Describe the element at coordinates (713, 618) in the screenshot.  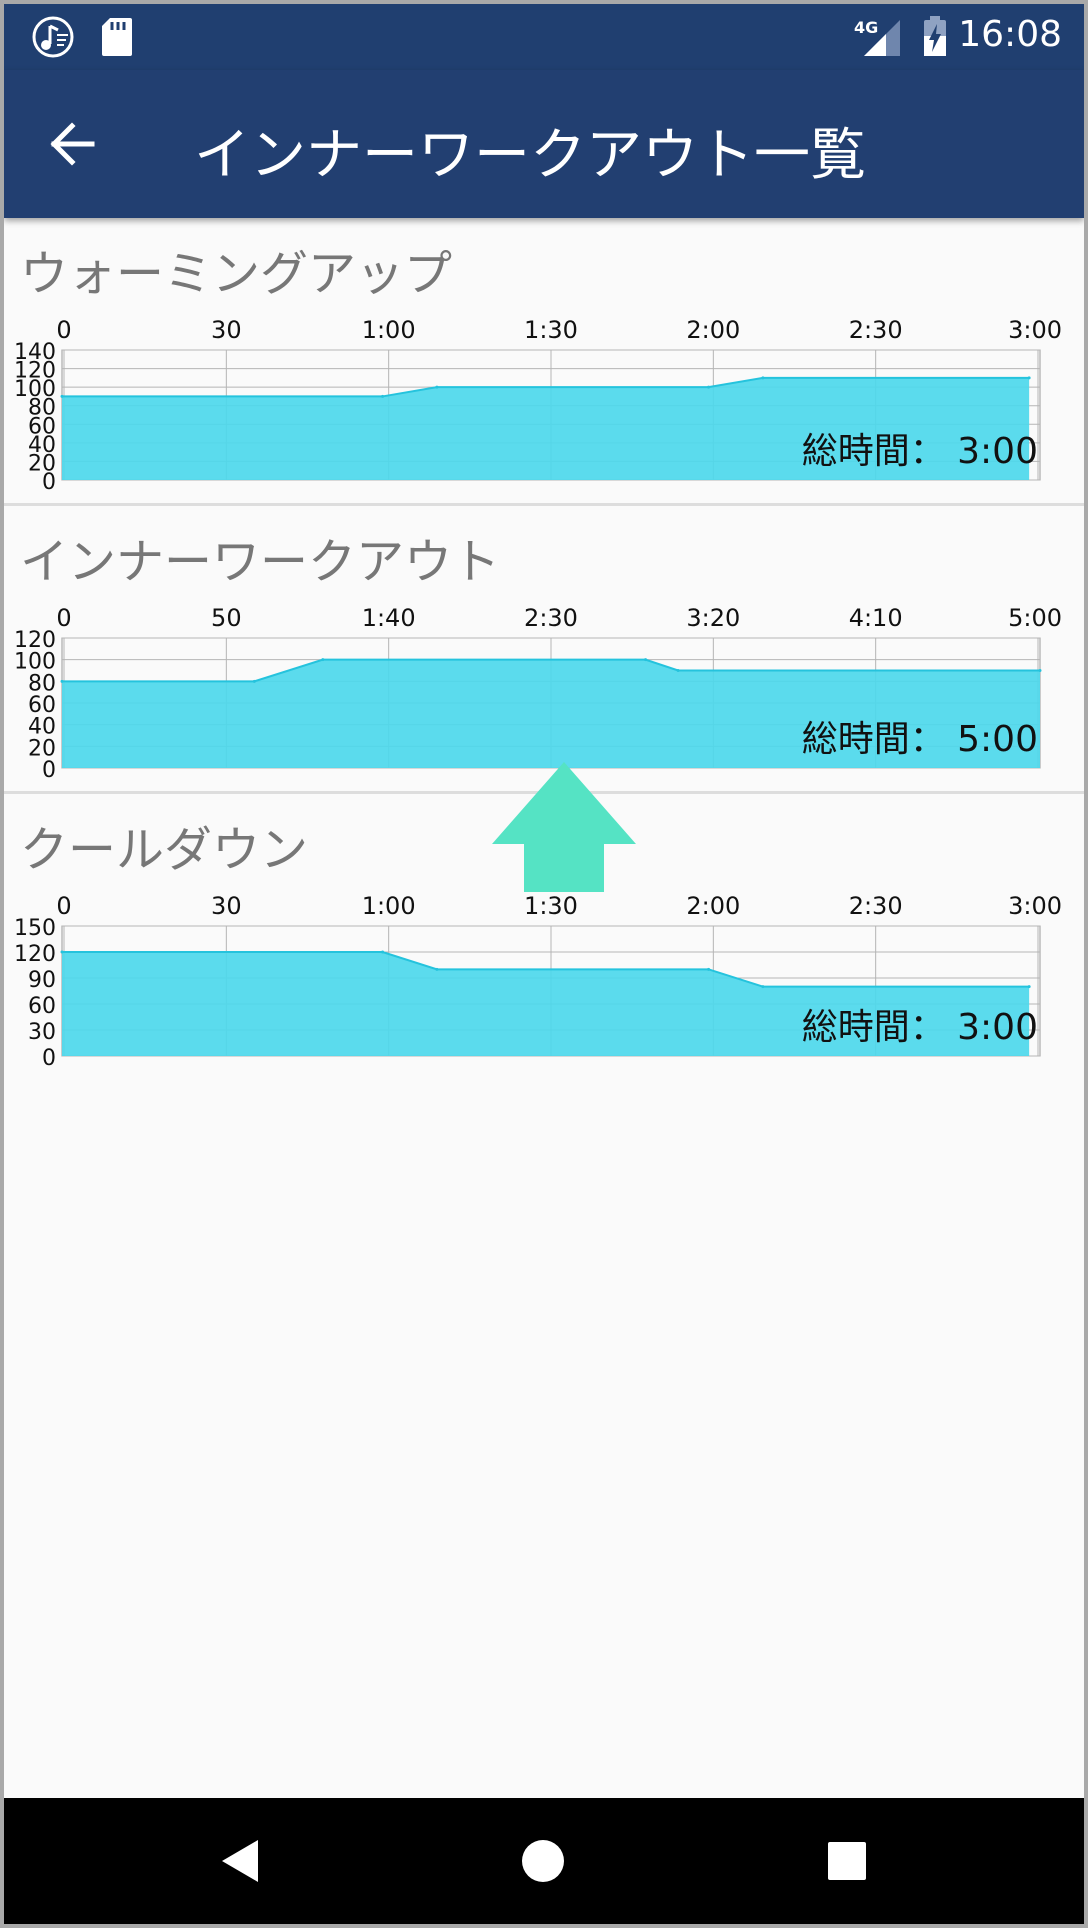
I see `x-tick-label: 3:20` at that location.